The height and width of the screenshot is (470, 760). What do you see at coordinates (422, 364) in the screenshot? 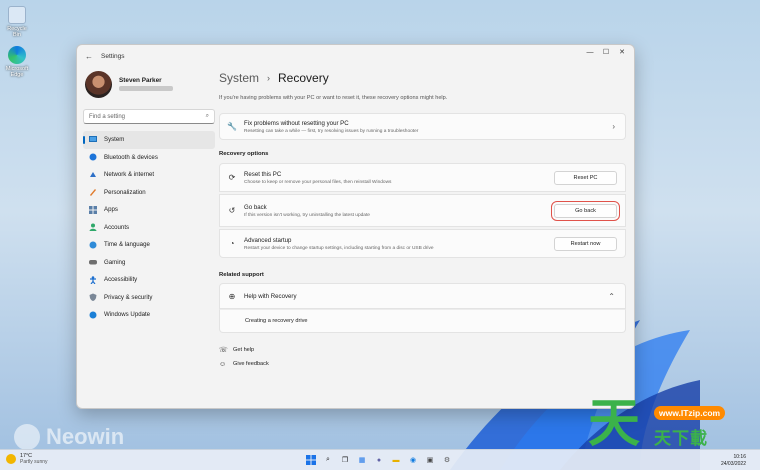
I see `give-feedback-link: ☺ Give feedback` at bounding box center [422, 364].